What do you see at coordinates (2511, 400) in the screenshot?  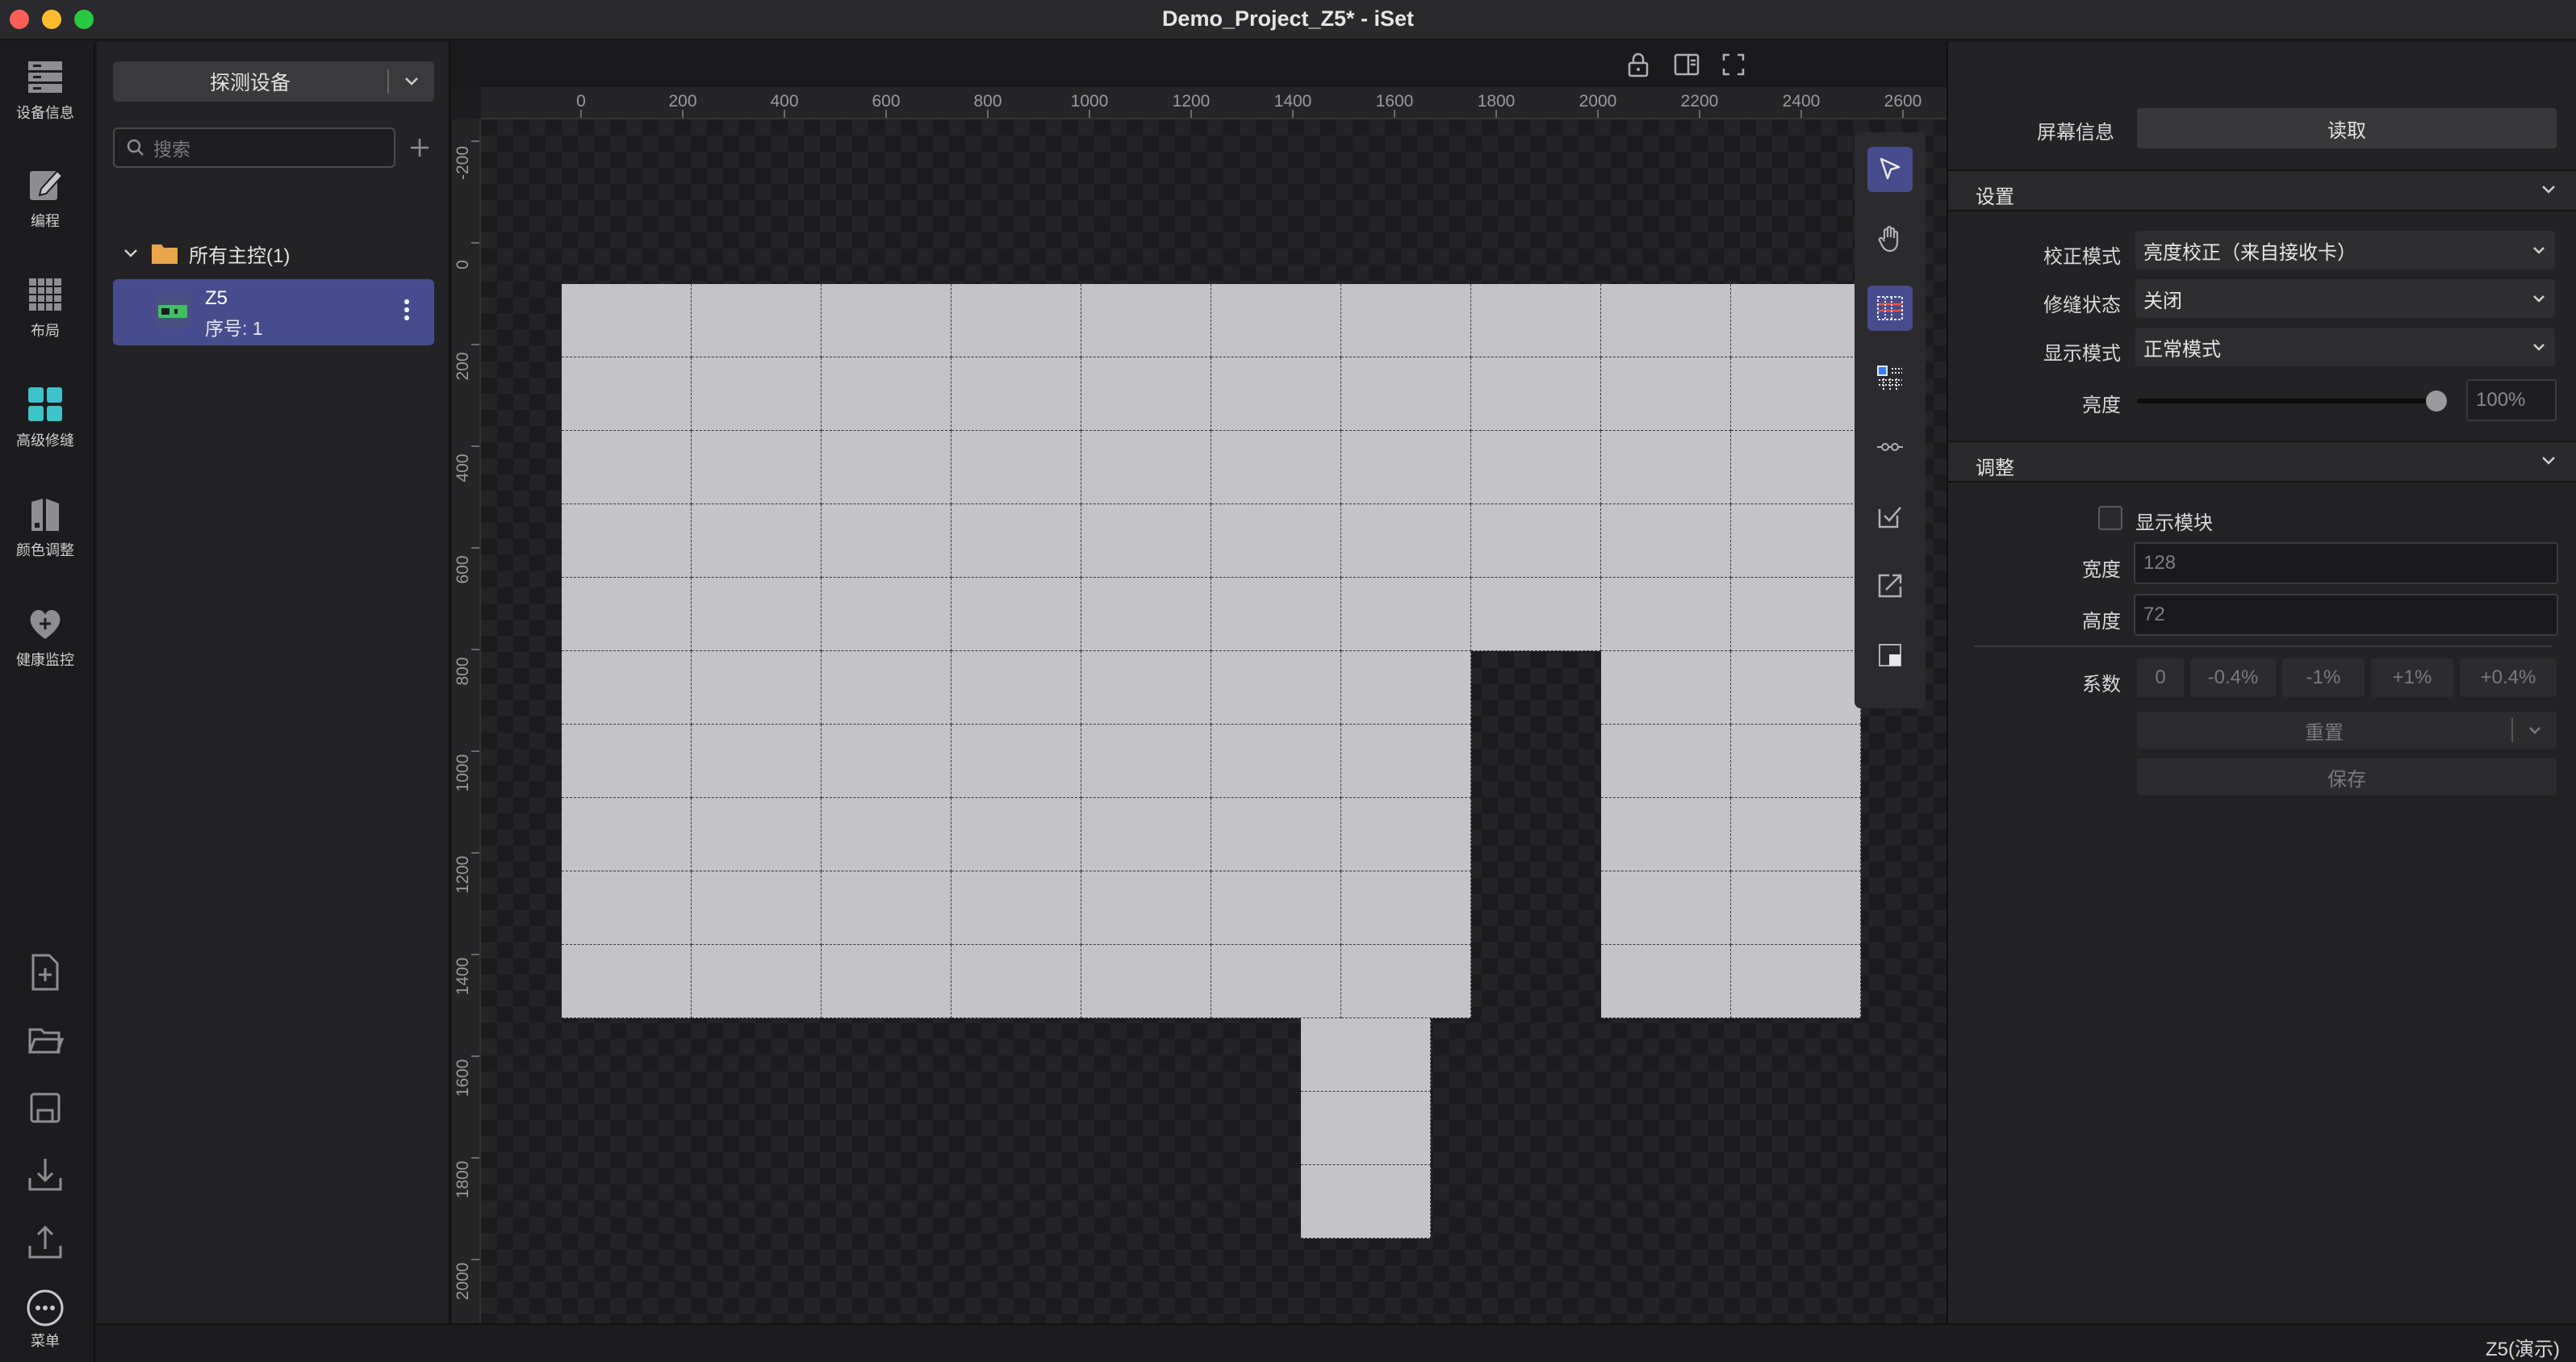 I see `brightness-input: 100%` at bounding box center [2511, 400].